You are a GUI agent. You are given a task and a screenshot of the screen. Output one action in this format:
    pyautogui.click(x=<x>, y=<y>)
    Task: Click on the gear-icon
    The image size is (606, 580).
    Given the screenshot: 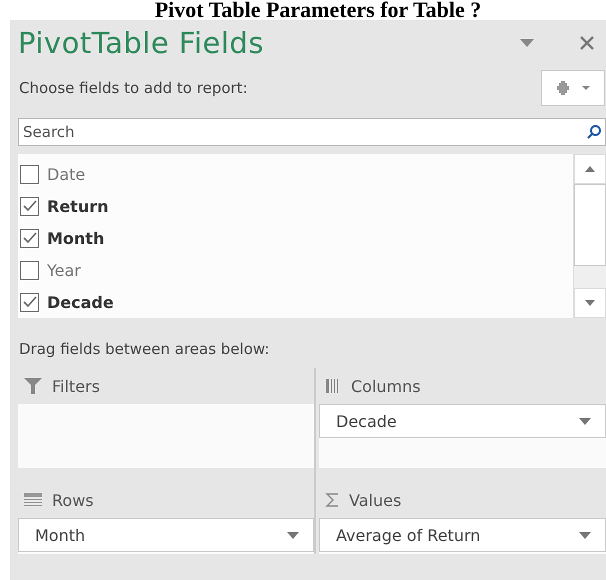 What is the action you would take?
    pyautogui.click(x=563, y=88)
    